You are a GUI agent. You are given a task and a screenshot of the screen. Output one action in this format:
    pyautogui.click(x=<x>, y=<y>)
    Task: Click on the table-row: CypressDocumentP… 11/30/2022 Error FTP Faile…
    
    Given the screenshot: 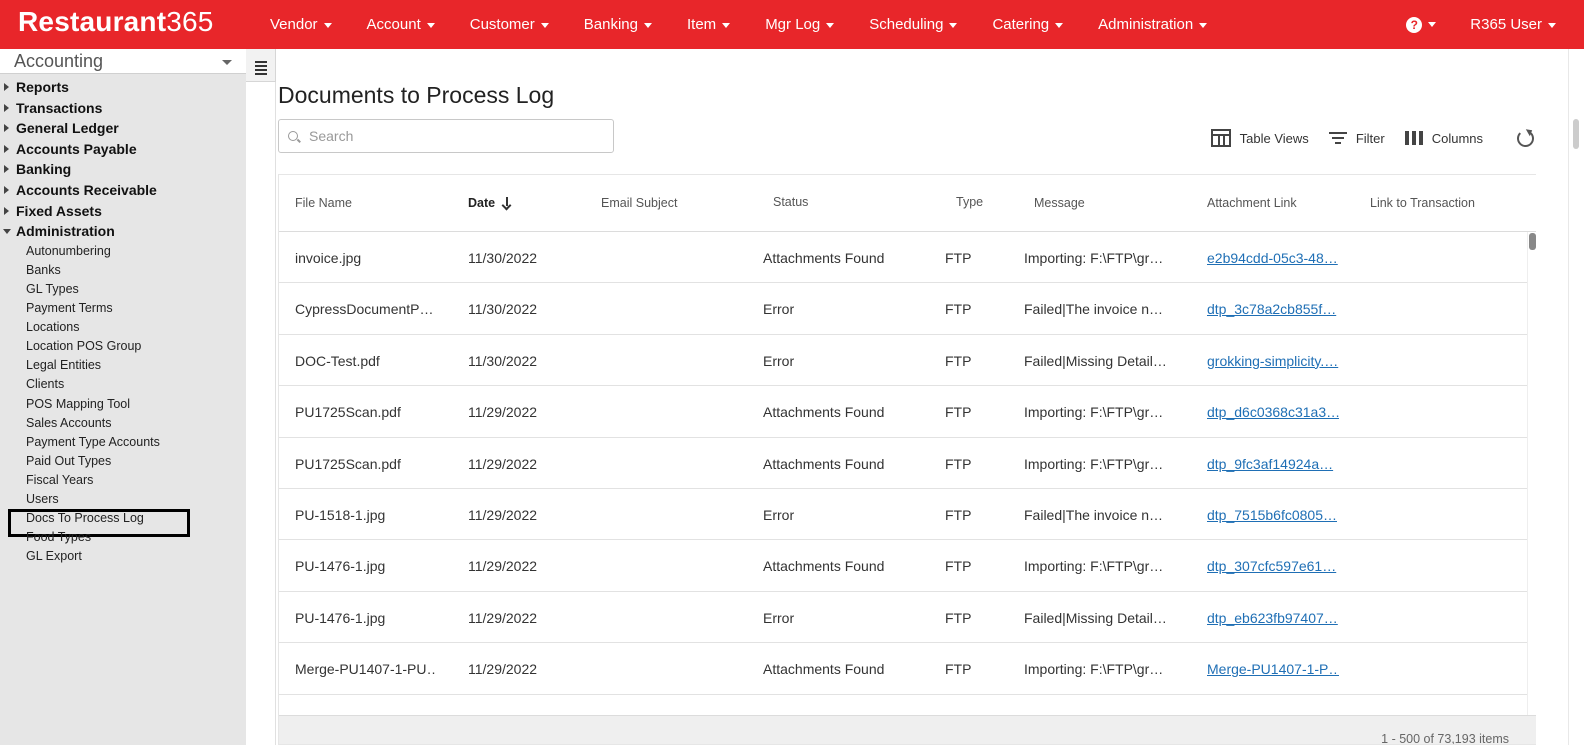 What is the action you would take?
    pyautogui.click(x=904, y=309)
    